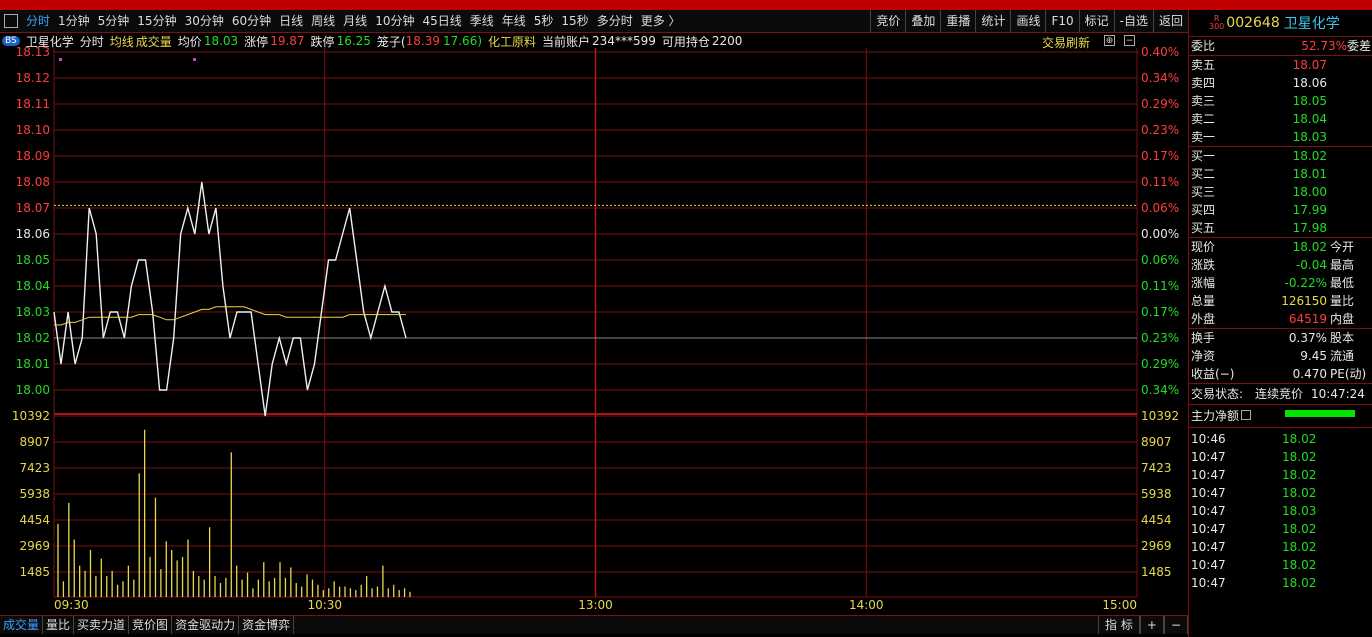 This screenshot has width=1372, height=637. What do you see at coordinates (251, 21) in the screenshot?
I see `period-tab: 60分钟` at bounding box center [251, 21].